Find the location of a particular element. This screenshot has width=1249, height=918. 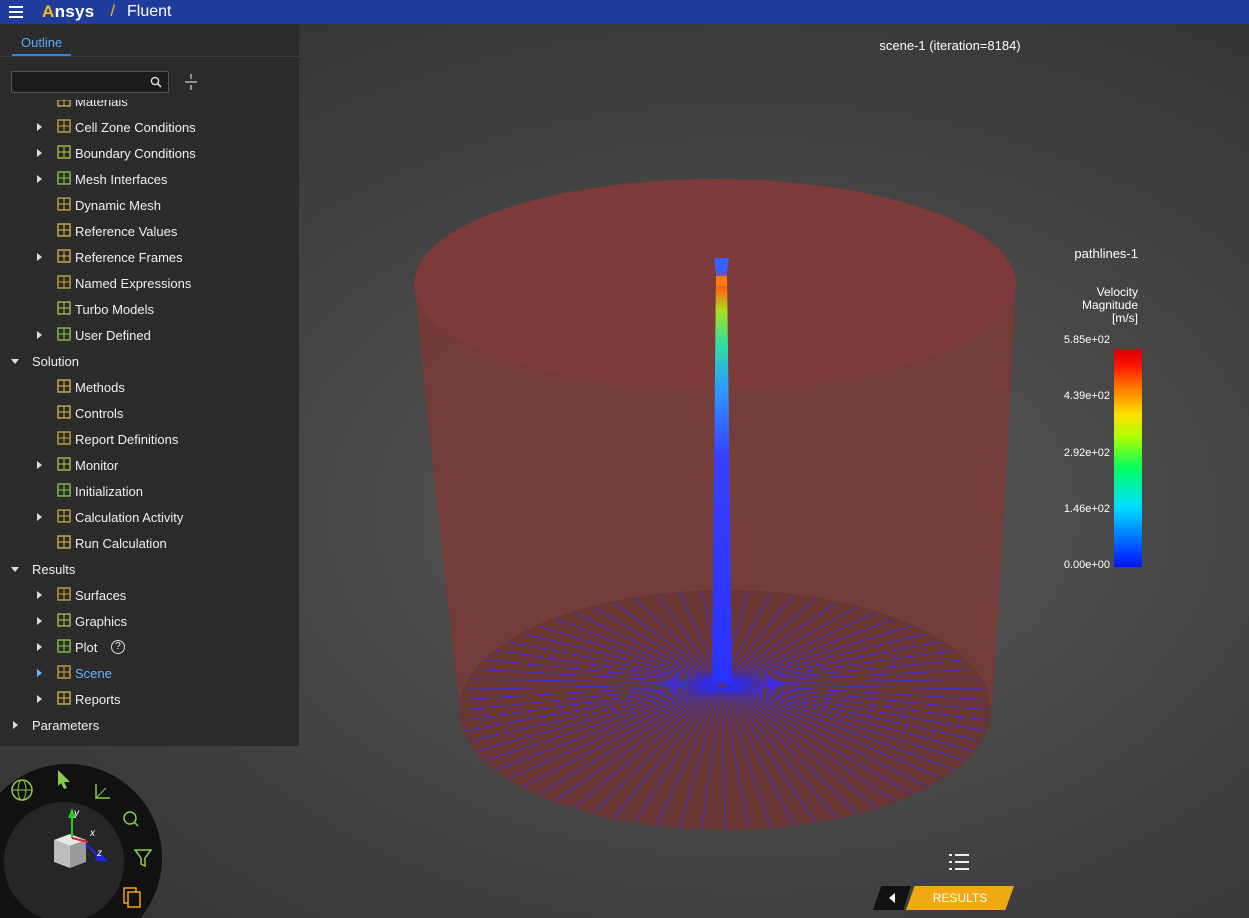

tree-item-report-definitions: Report Definitions is located at coordinates (149, 439).